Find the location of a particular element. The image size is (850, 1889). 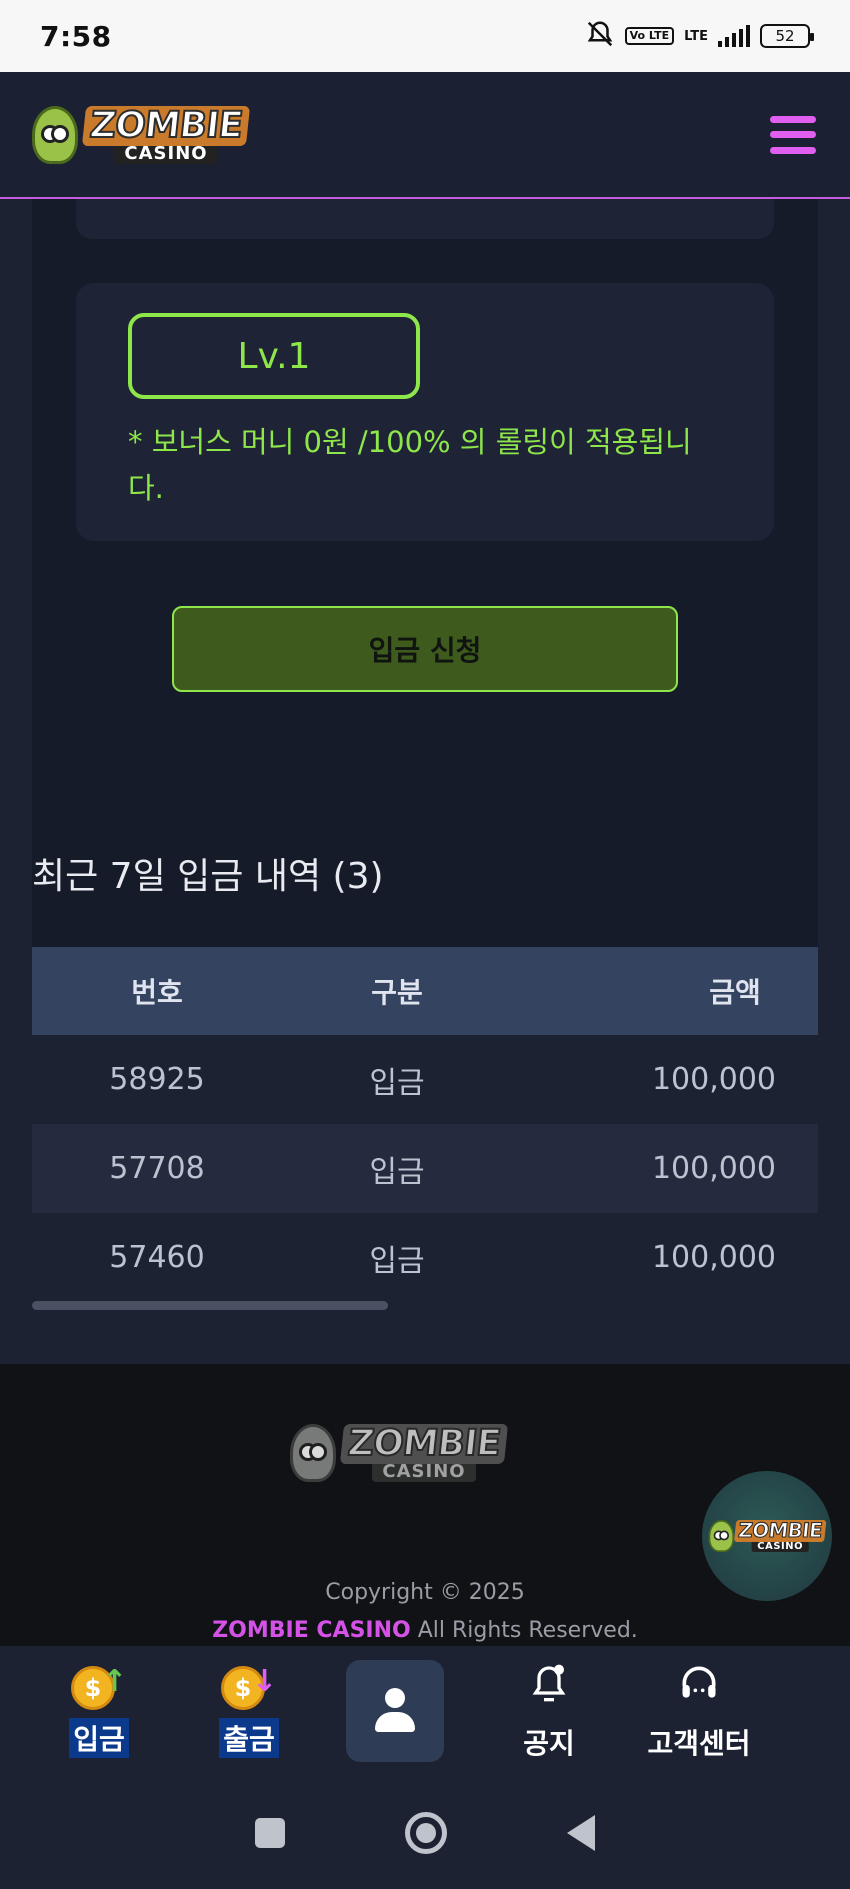

float-logo-sub: CASINO is located at coordinates (780, 1546).